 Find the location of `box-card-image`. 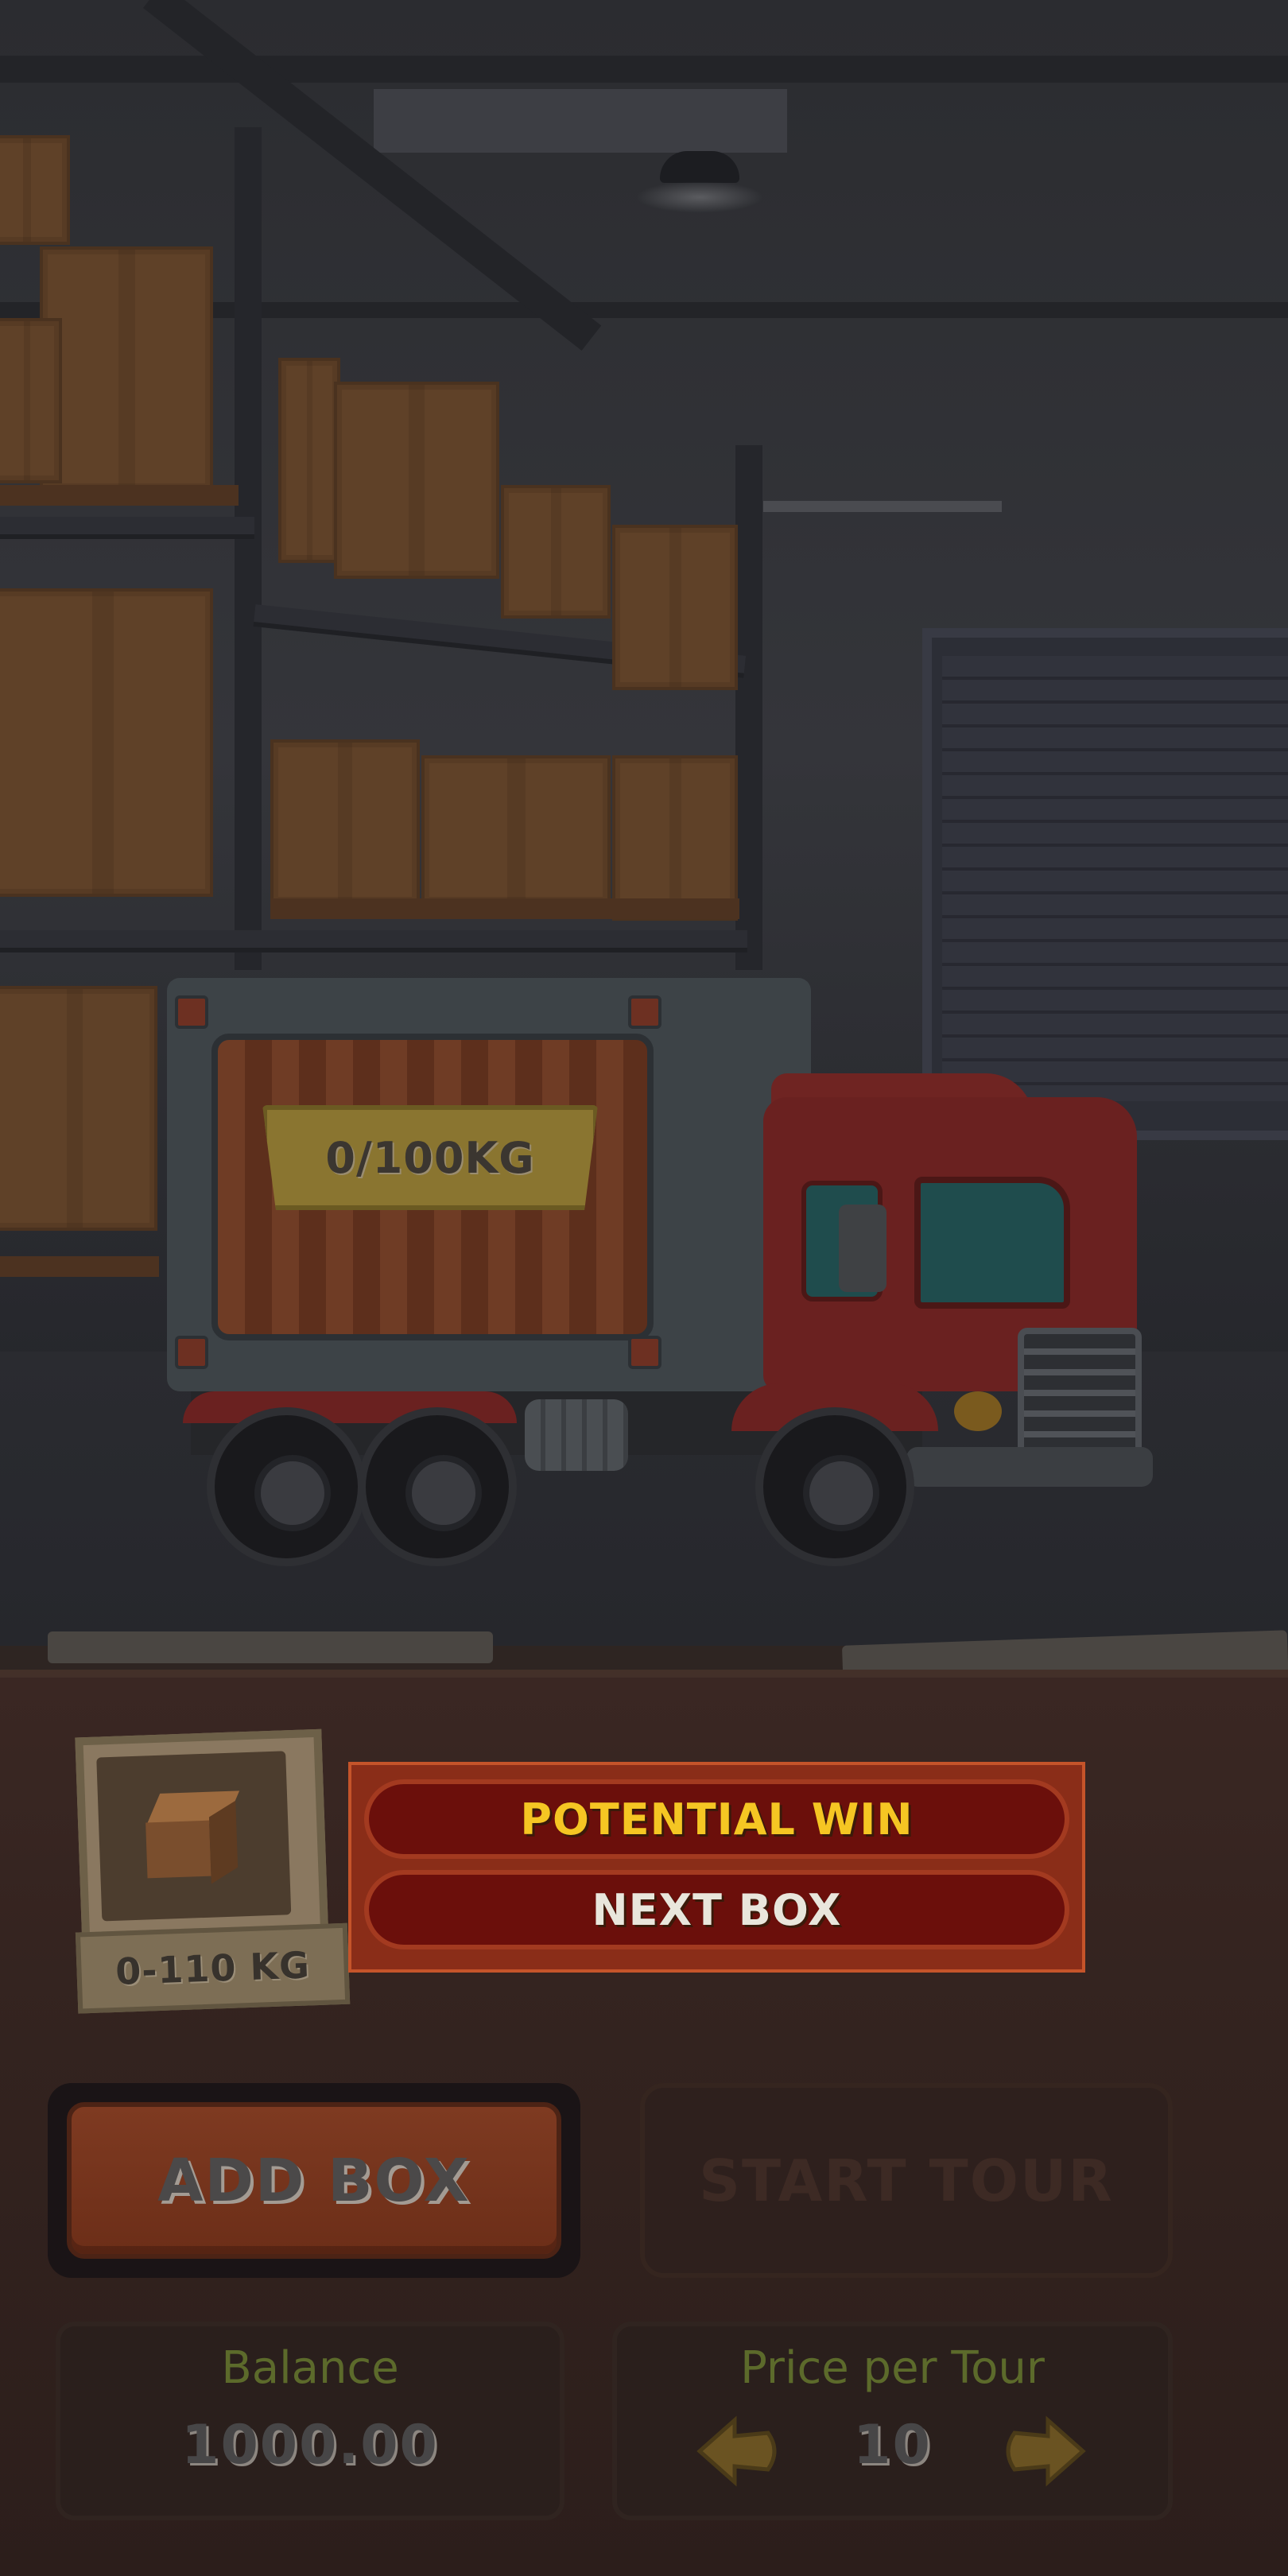

box-card-image is located at coordinates (194, 1837).